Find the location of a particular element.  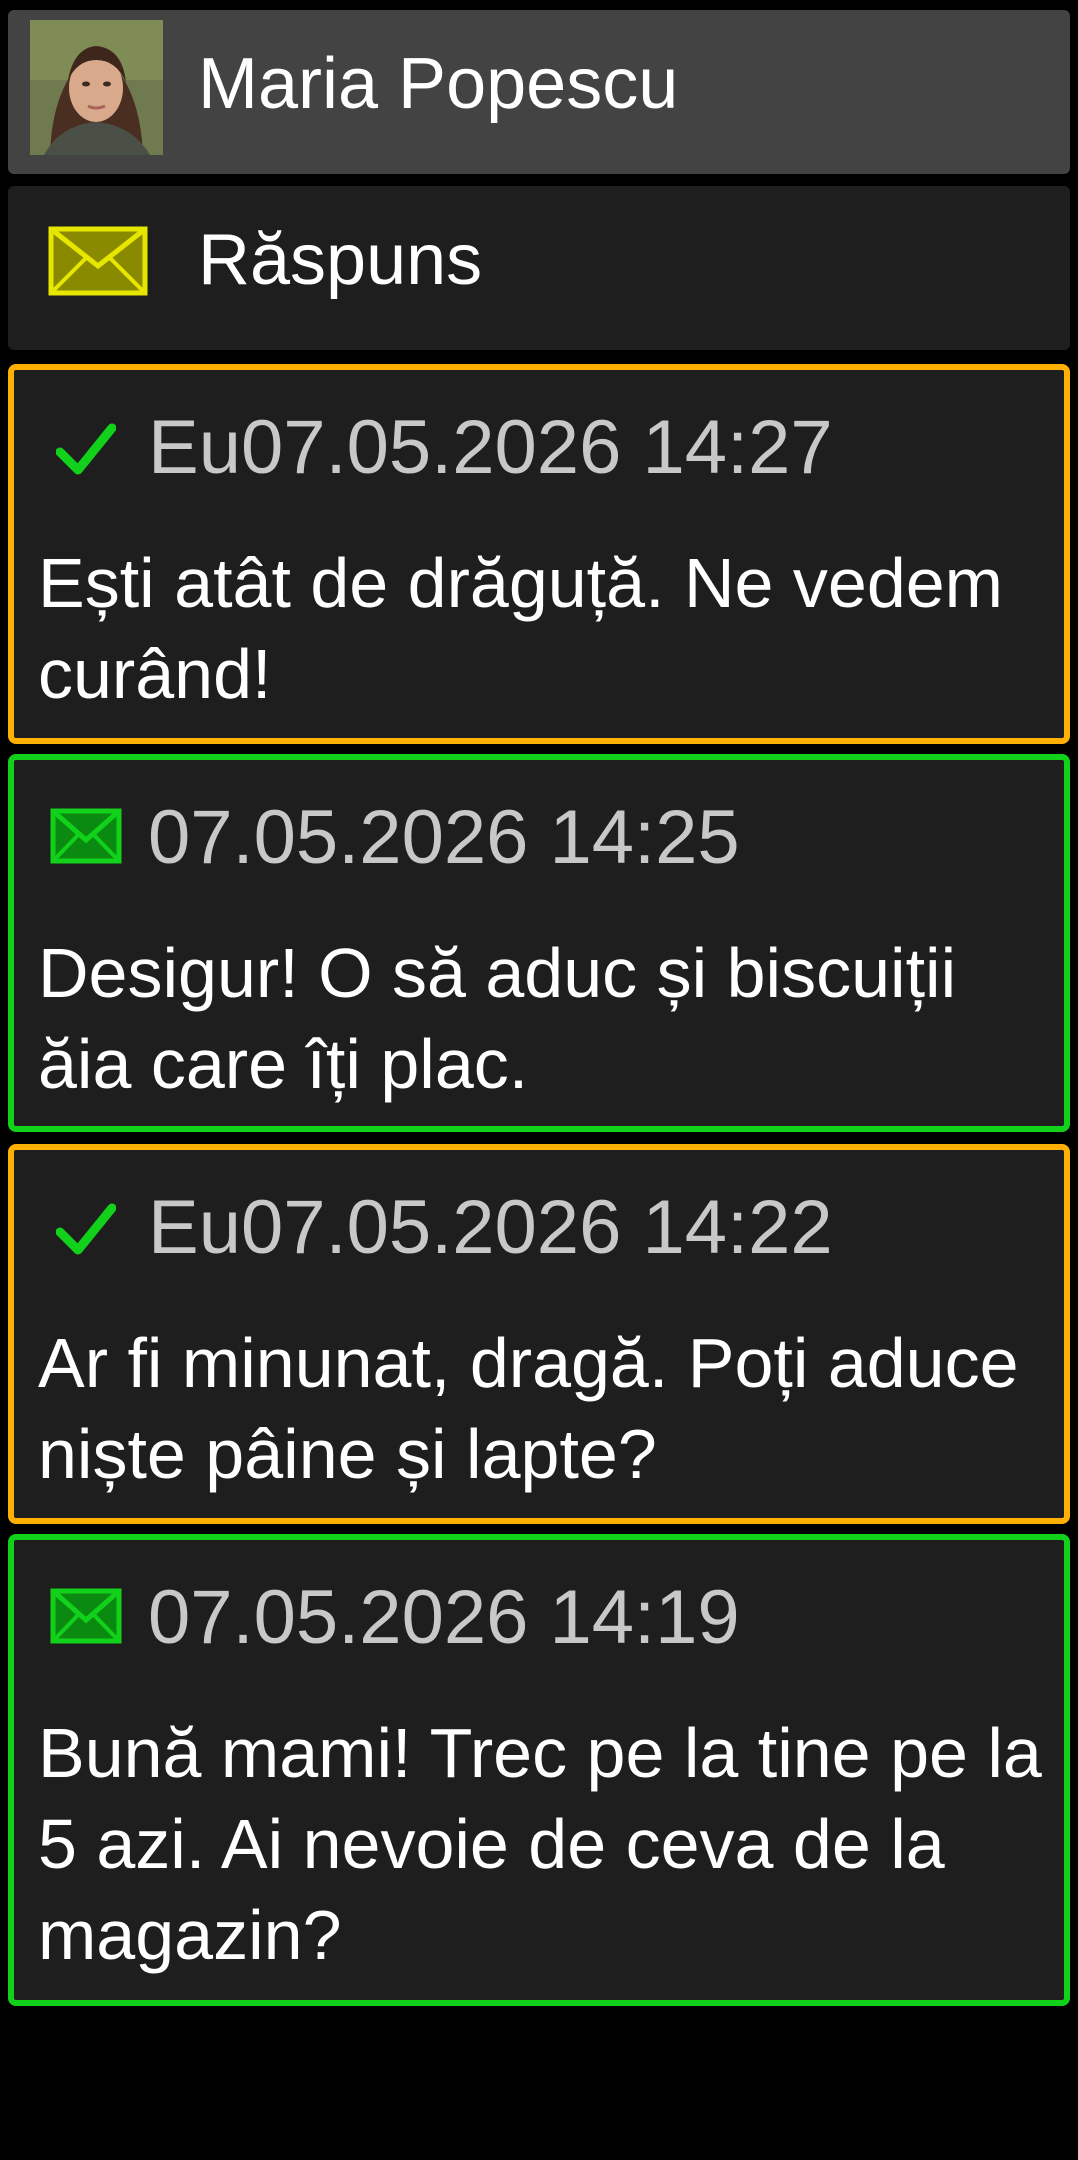

message-header: Eu07.05.2026 14:22 is located at coordinates (539, 1225).